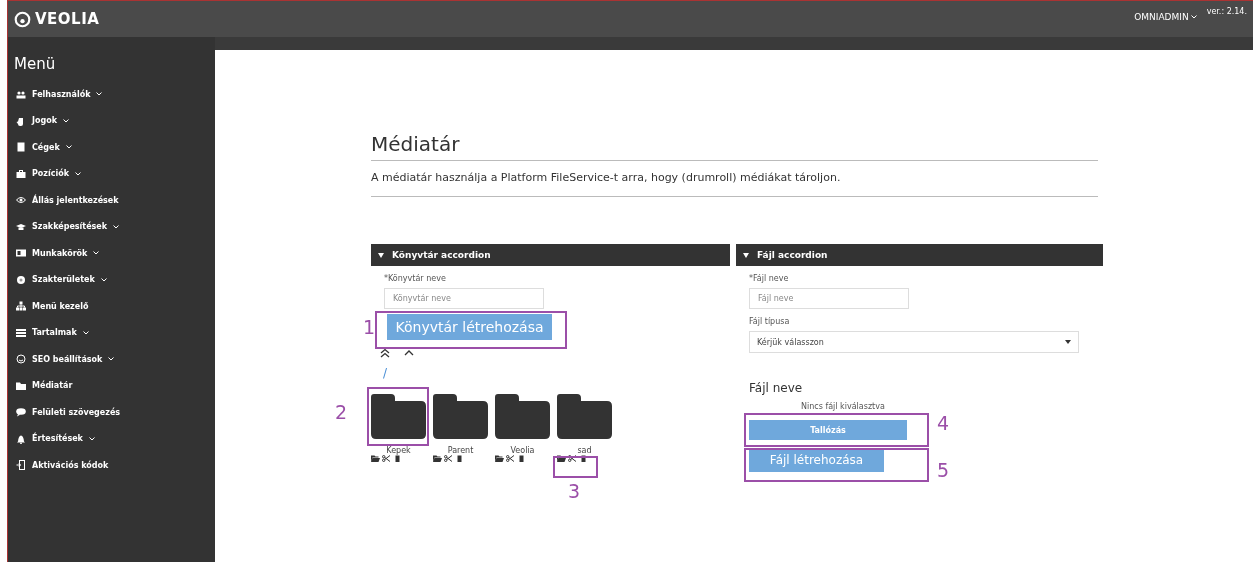 This screenshot has height=562, width=1253. What do you see at coordinates (21, 253) in the screenshot?
I see `id-card-icon` at bounding box center [21, 253].